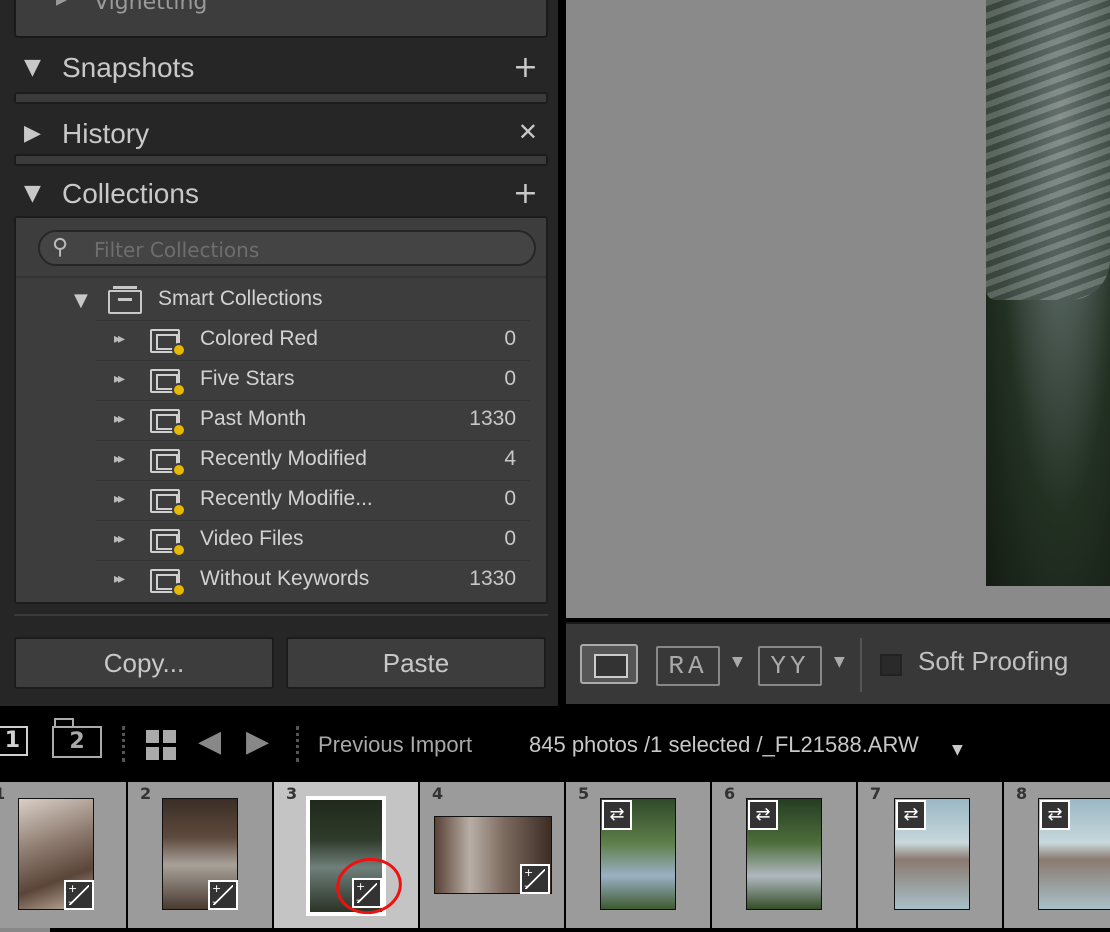  Describe the element at coordinates (790, 666) in the screenshot. I see `before-after-yy-button: YY` at that location.